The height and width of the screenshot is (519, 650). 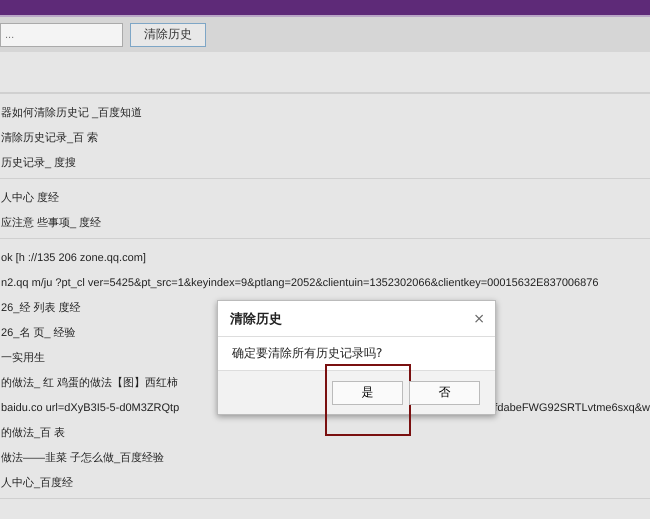 I want to click on history-entry: 26_经 列表 度经, so click(x=40, y=307).